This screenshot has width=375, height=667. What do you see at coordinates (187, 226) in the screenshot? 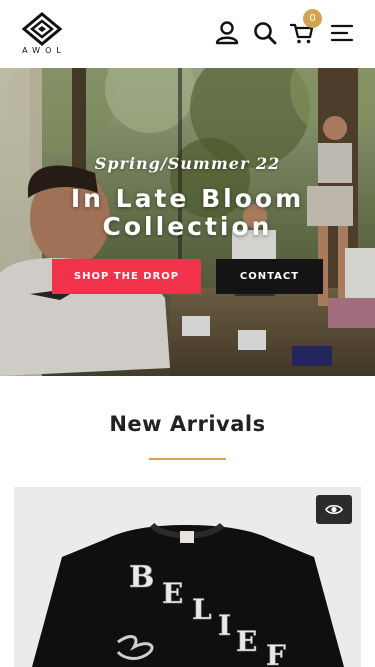
I see `hero-title-line-2: Collection` at bounding box center [187, 226].